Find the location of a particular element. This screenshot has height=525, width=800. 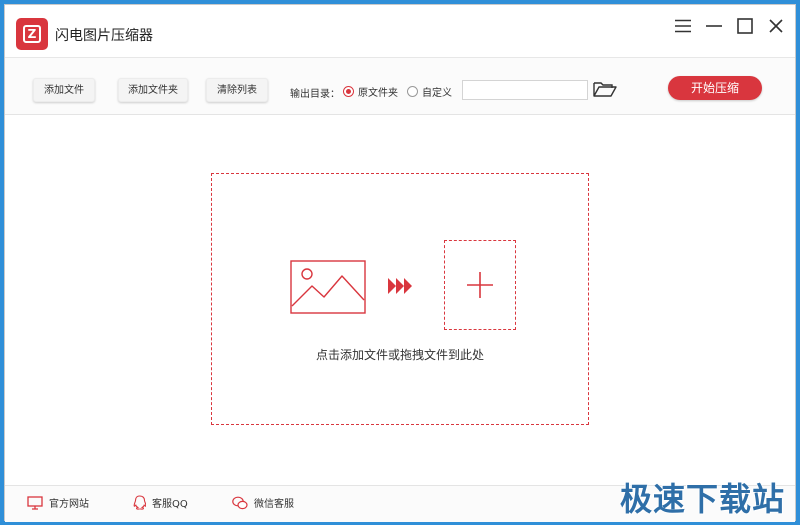

title-bar: Z 闪电图片压缩器 is located at coordinates (400, 31).